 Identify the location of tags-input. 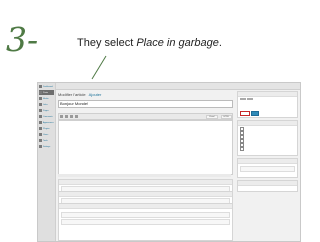
(267, 169).